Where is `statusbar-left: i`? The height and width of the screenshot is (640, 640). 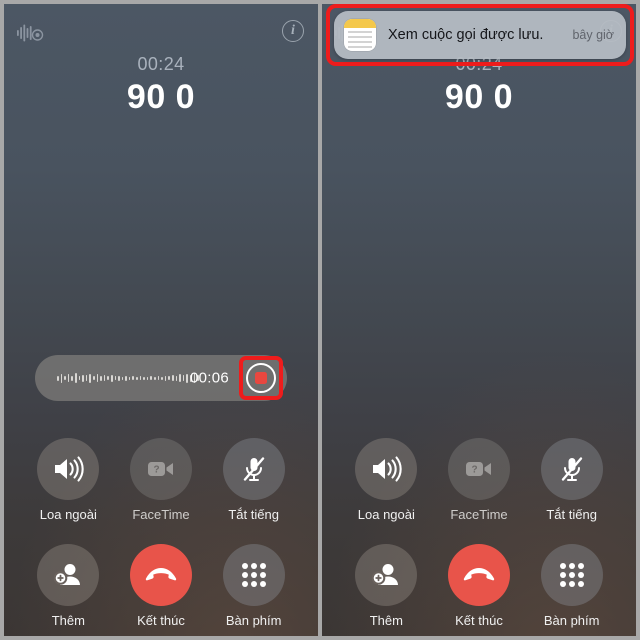
statusbar-left: i is located at coordinates (161, 33).